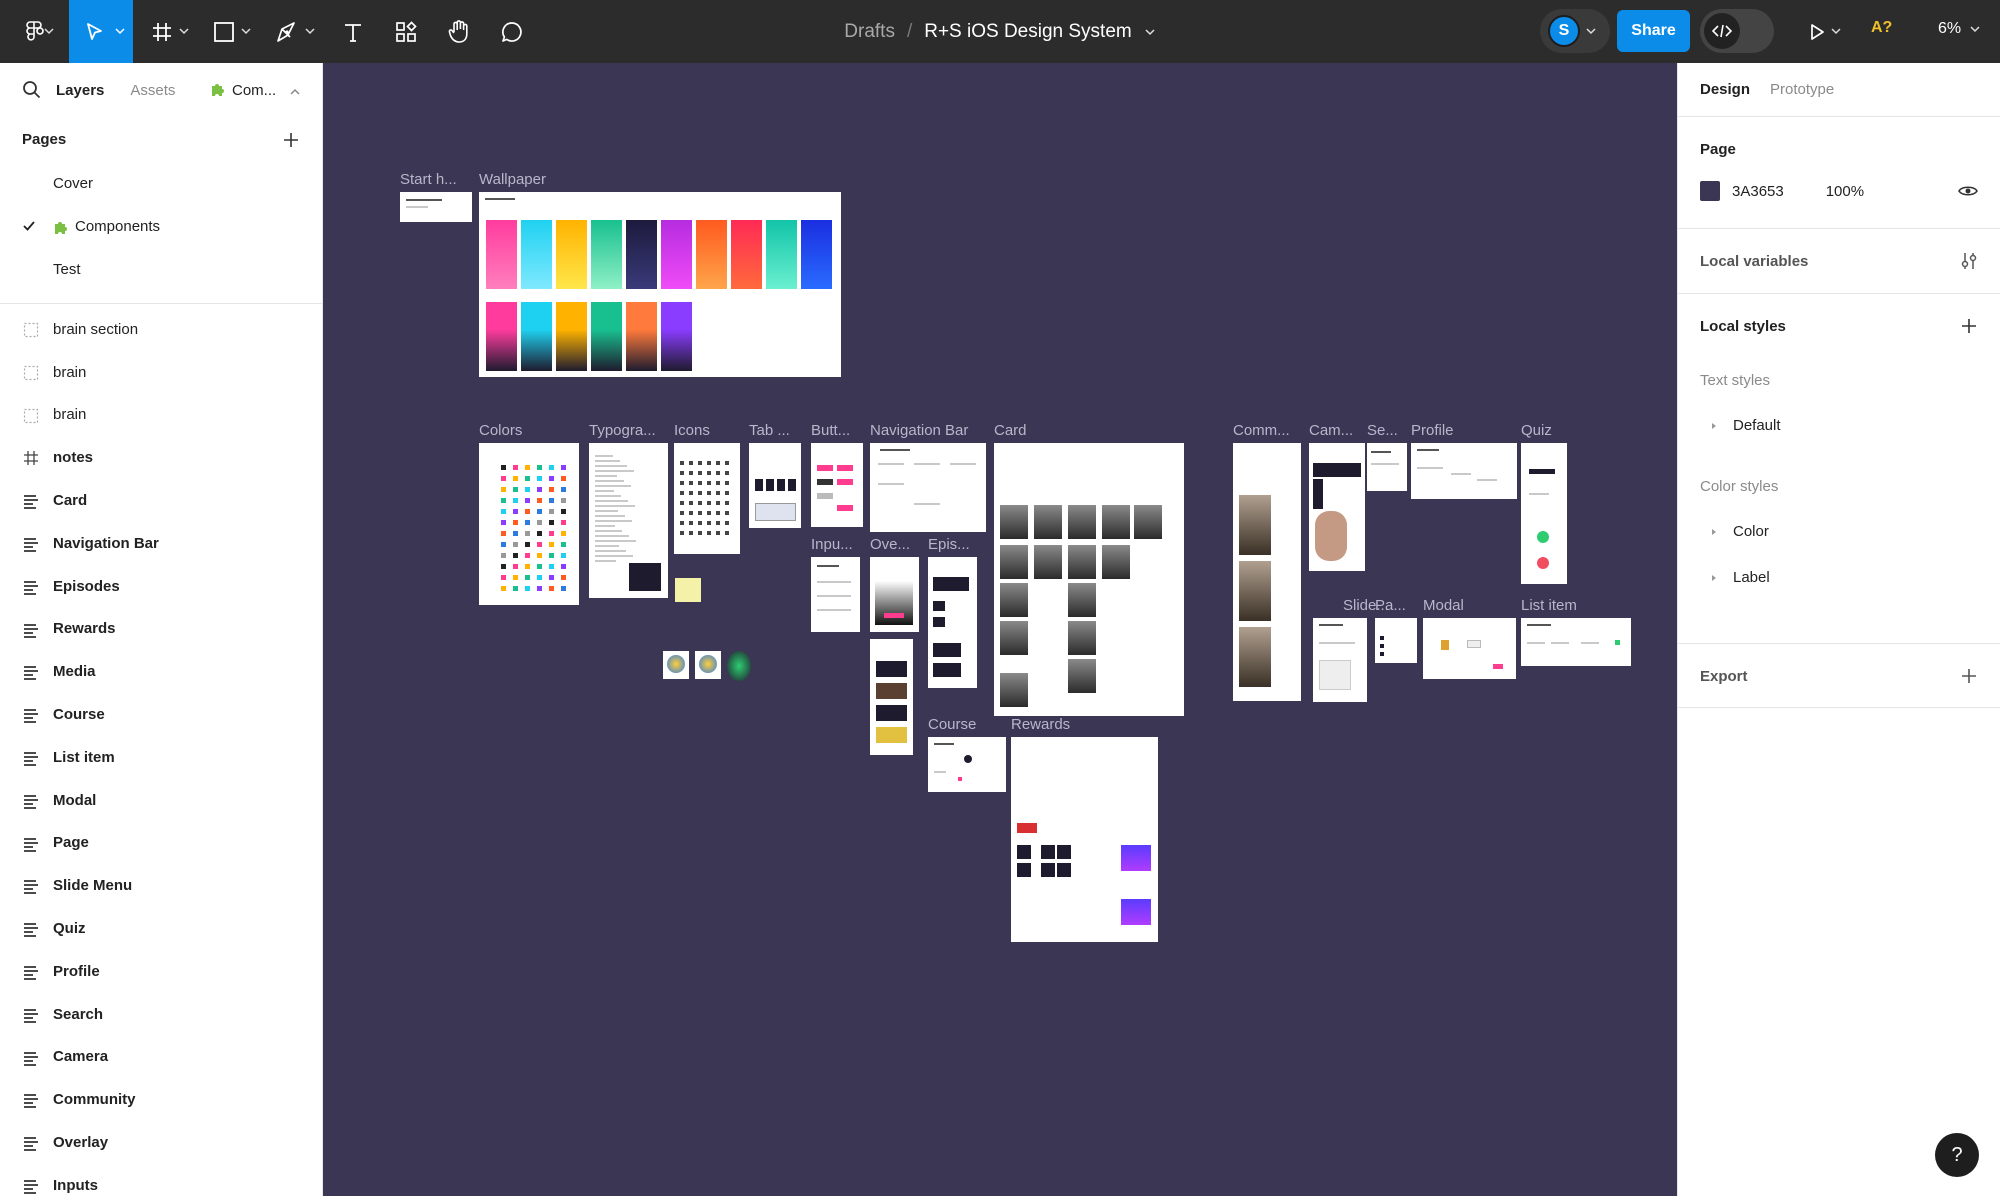 This screenshot has height=1196, width=2000. I want to click on layer-item: Community, so click(161, 1099).